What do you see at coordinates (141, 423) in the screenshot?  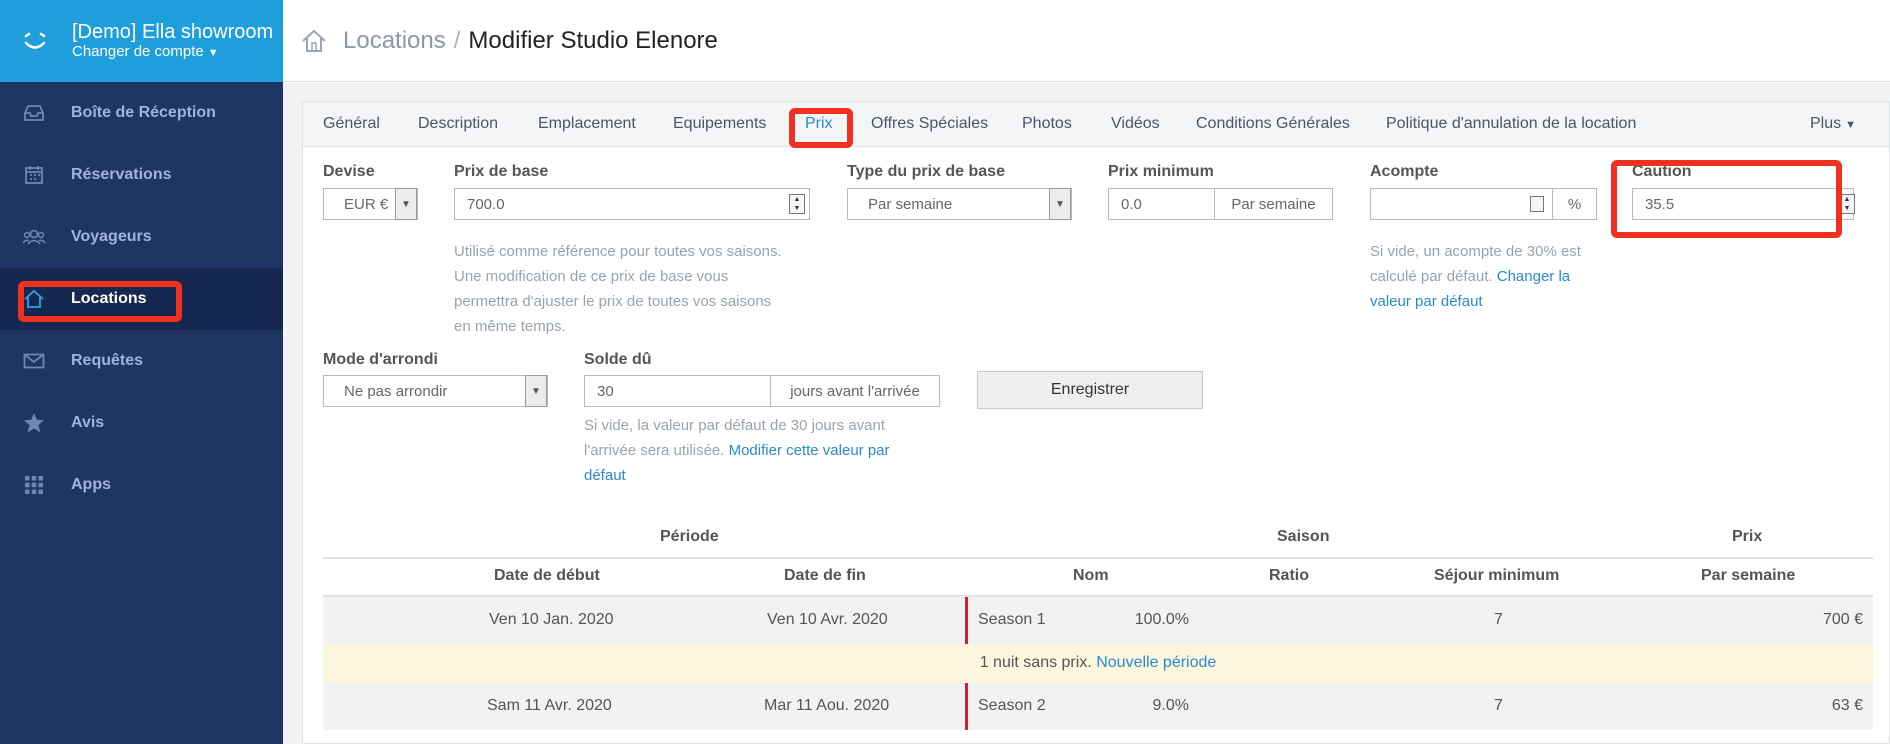 I see `sidebar-item-avis: Avis` at bounding box center [141, 423].